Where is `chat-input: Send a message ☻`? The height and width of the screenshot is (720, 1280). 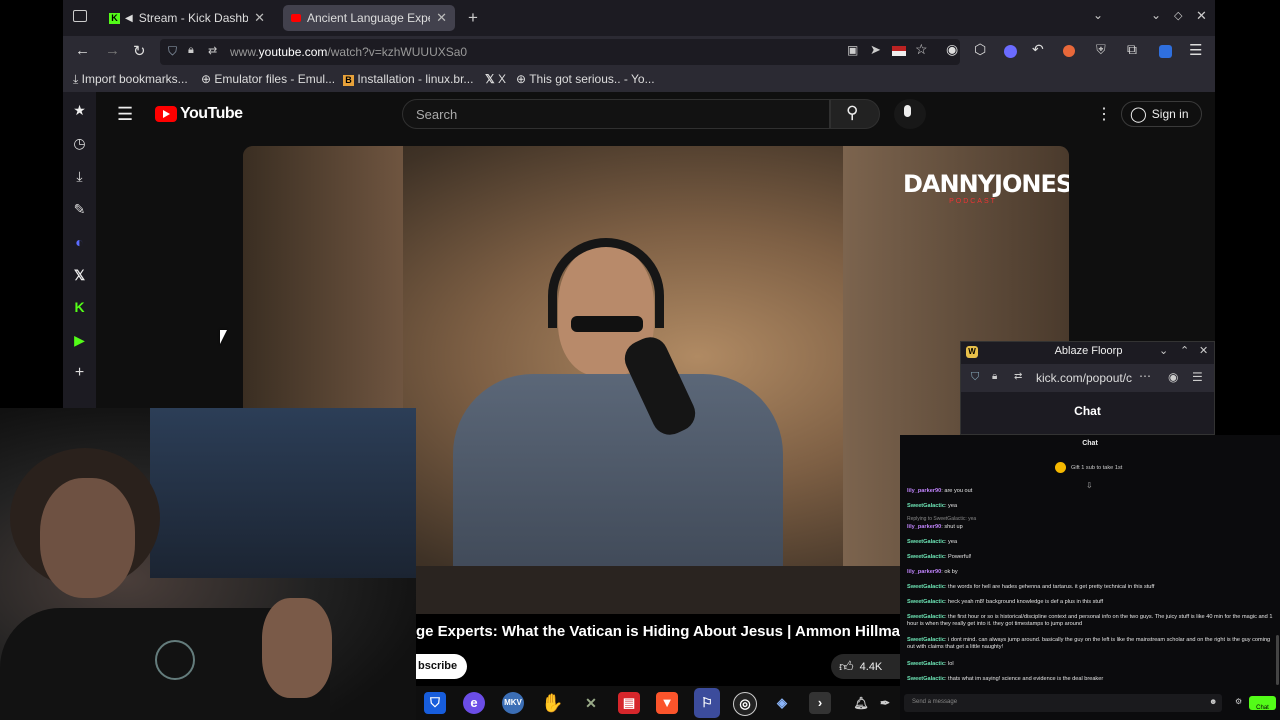
chat-input: Send a message ☻ is located at coordinates (1063, 703).